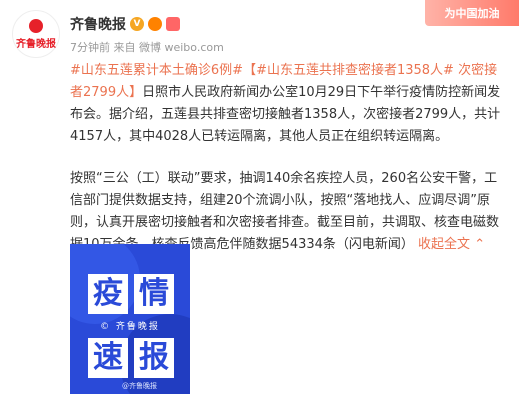 This screenshot has height=400, width=519. I want to click on image-title-char: 速, so click(108, 358).